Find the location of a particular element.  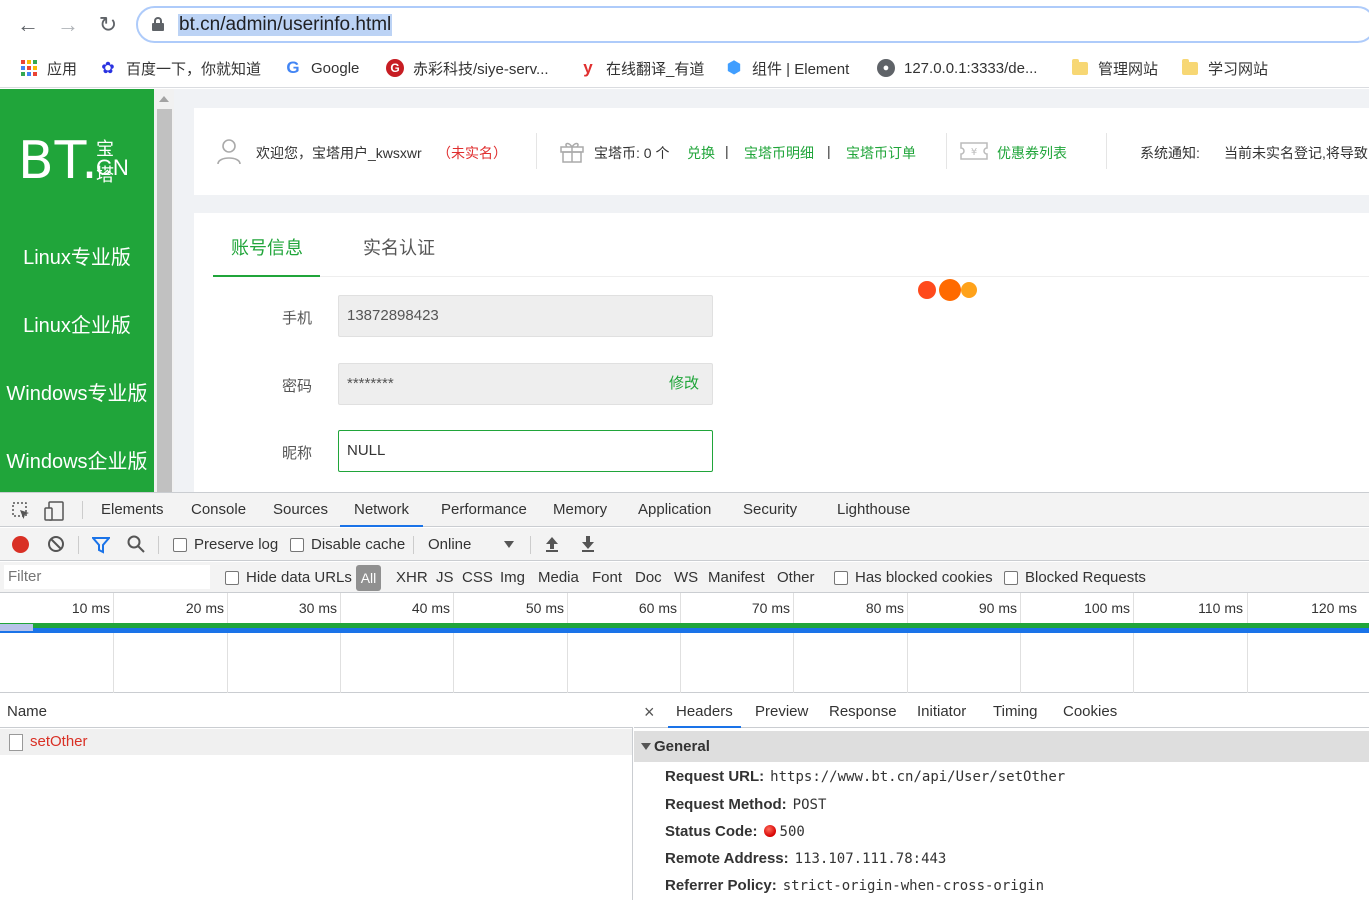

device-toolbar-icon is located at coordinates (54, 511).